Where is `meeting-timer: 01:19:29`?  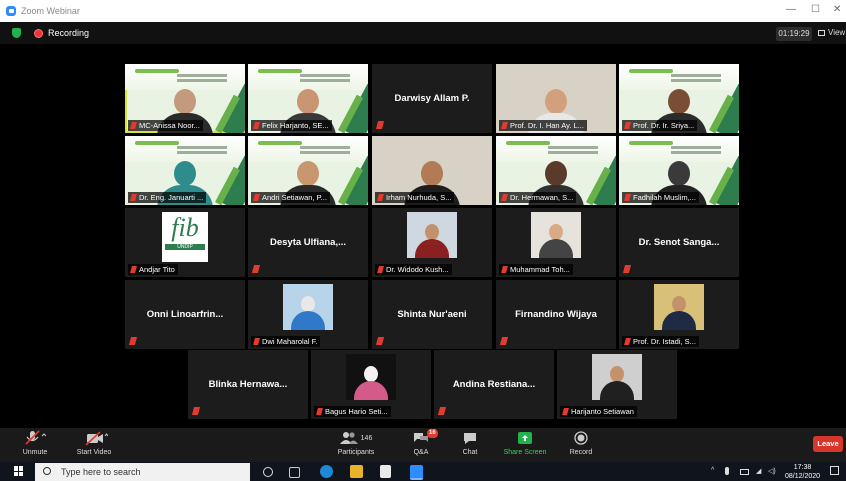 meeting-timer: 01:19:29 is located at coordinates (794, 34).